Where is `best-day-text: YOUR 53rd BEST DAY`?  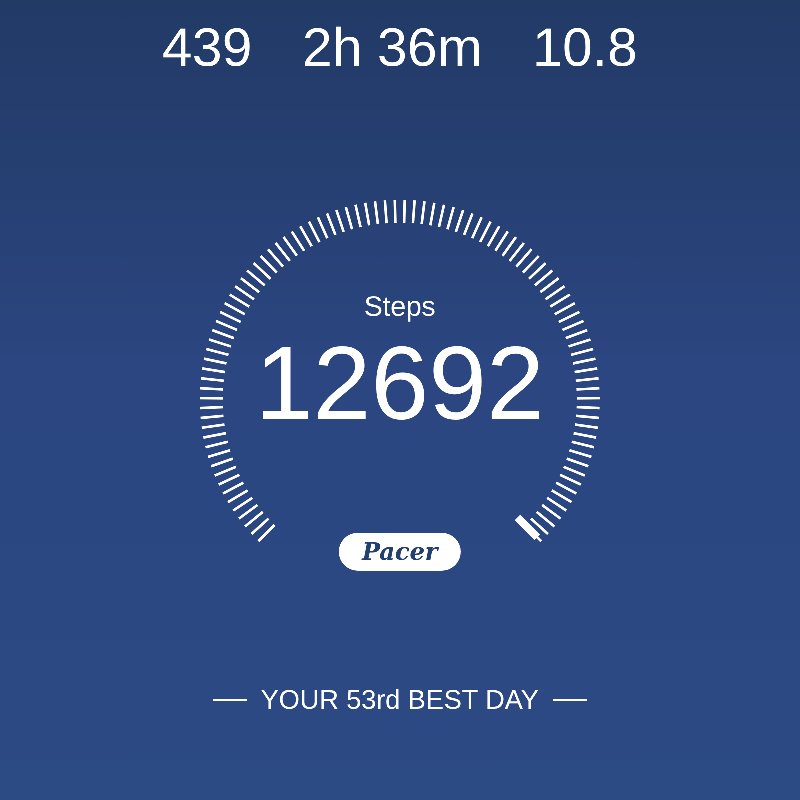
best-day-text: YOUR 53rd BEST DAY is located at coordinates (400, 700).